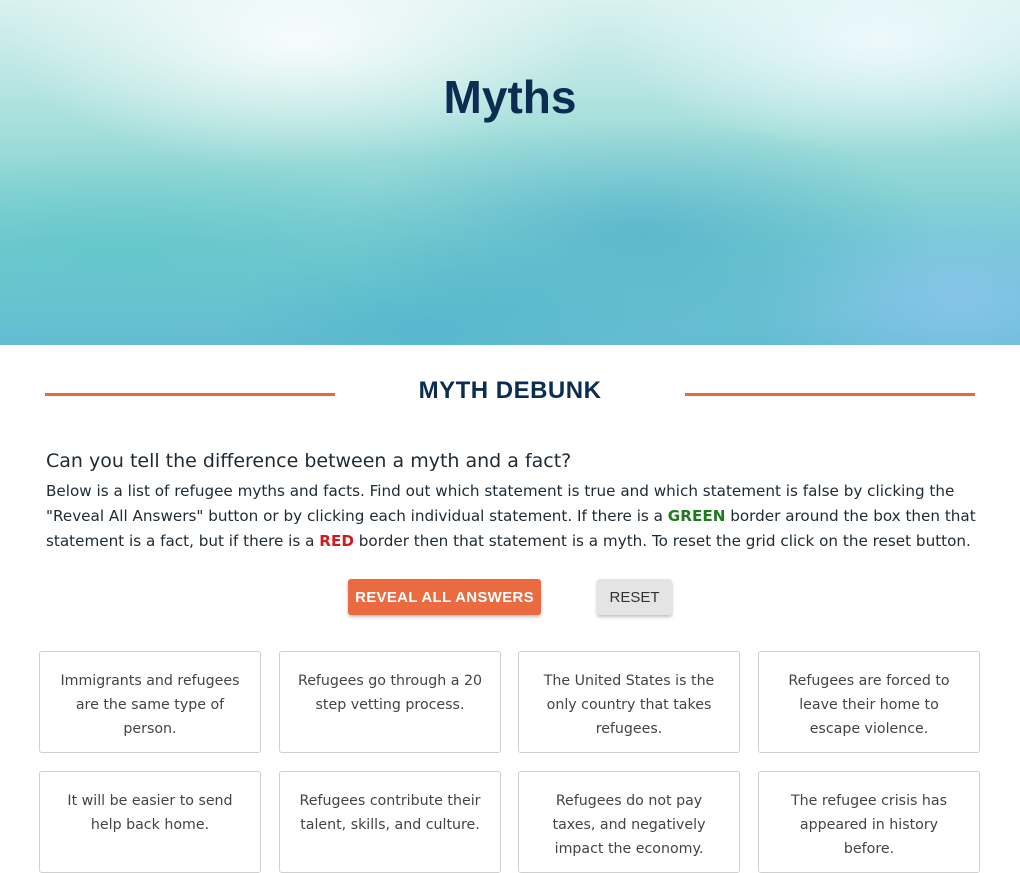  What do you see at coordinates (510, 390) in the screenshot?
I see `section-title: MYTH DEBUNK` at bounding box center [510, 390].